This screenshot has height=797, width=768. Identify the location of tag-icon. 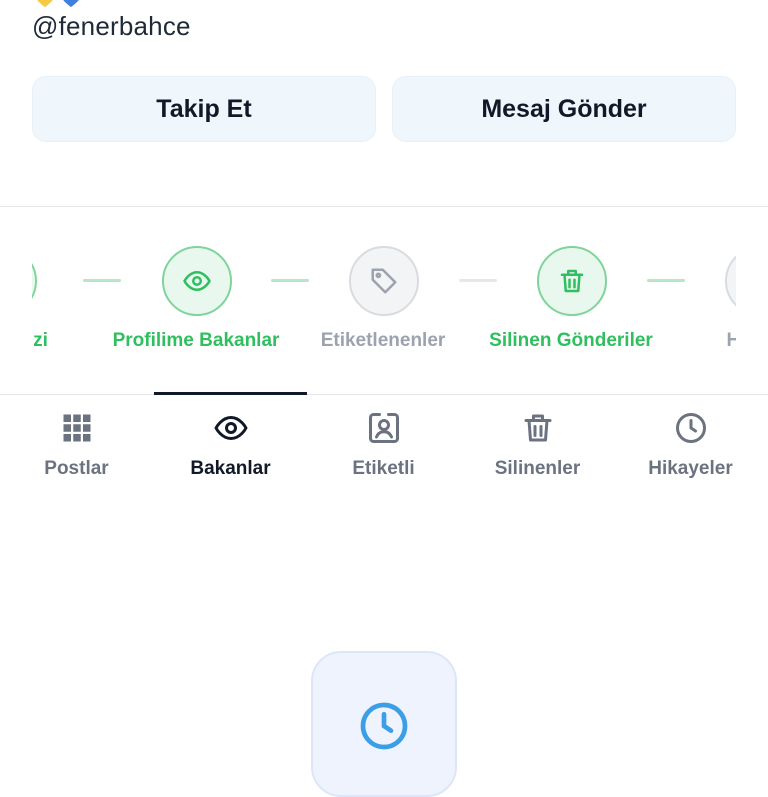
(384, 281).